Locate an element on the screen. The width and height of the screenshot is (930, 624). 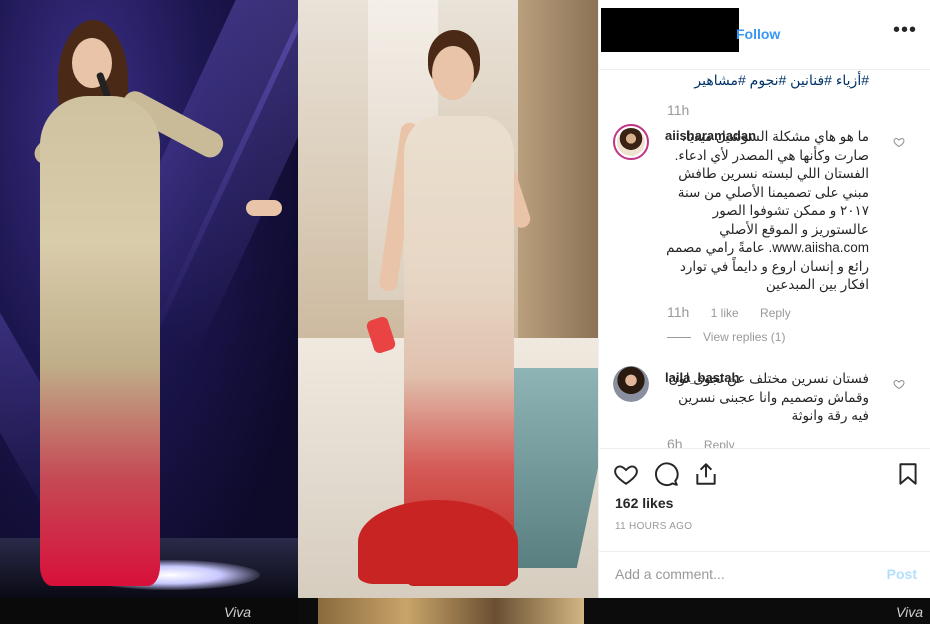
caption-time: 11h is located at coordinates (678, 110).